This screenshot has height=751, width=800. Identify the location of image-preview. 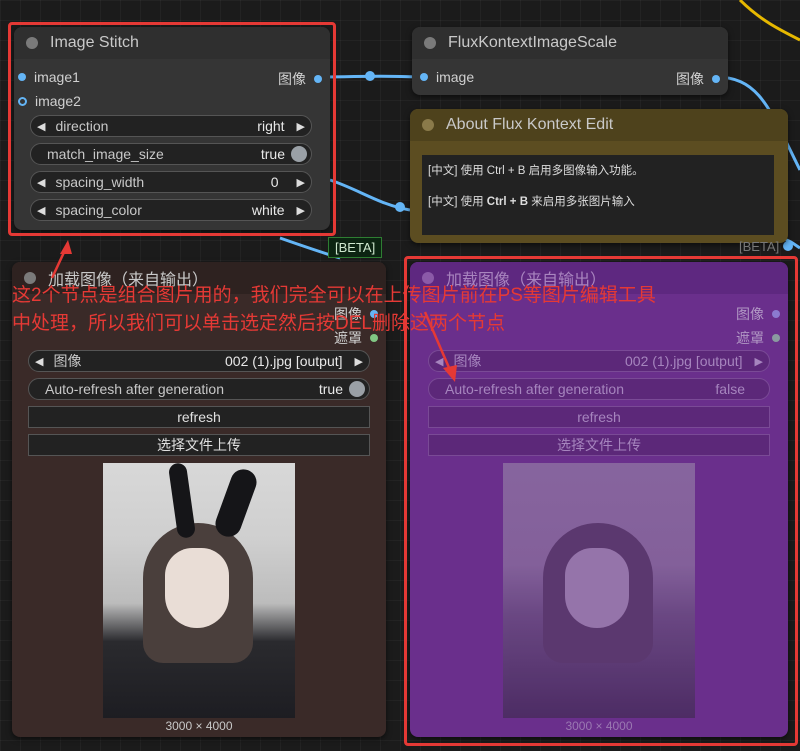
(199, 590).